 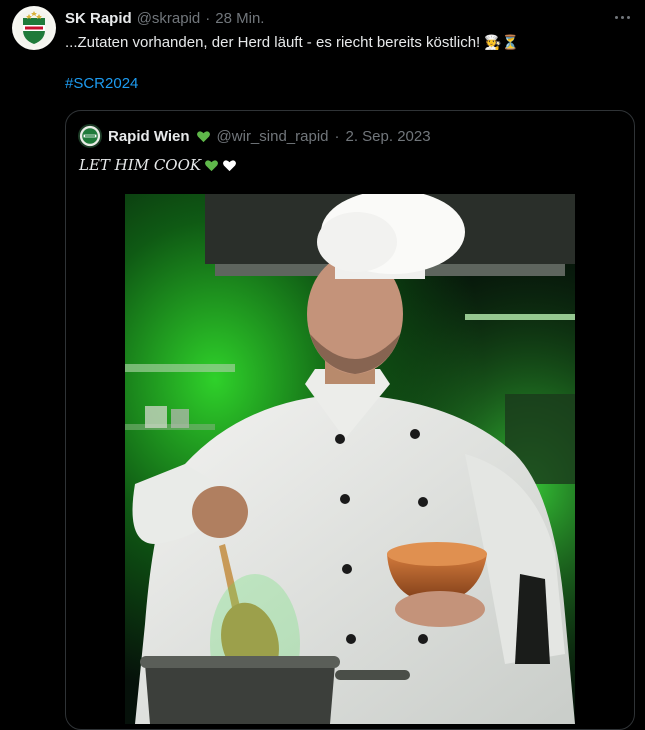 What do you see at coordinates (388, 136) in the screenshot?
I see `quoted-date: 2. Sep. 2023` at bounding box center [388, 136].